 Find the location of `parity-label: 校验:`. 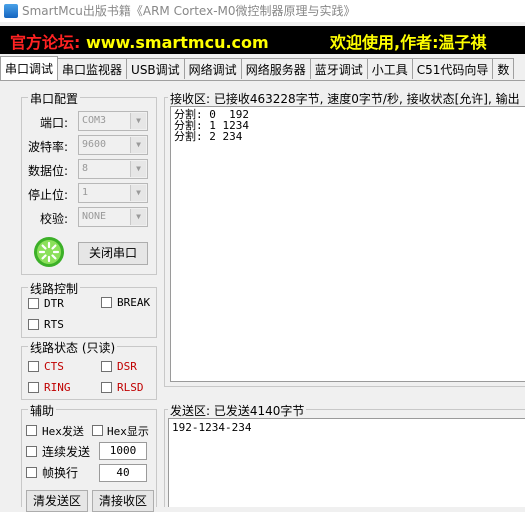

parity-label: 校验: is located at coordinates (54, 219).